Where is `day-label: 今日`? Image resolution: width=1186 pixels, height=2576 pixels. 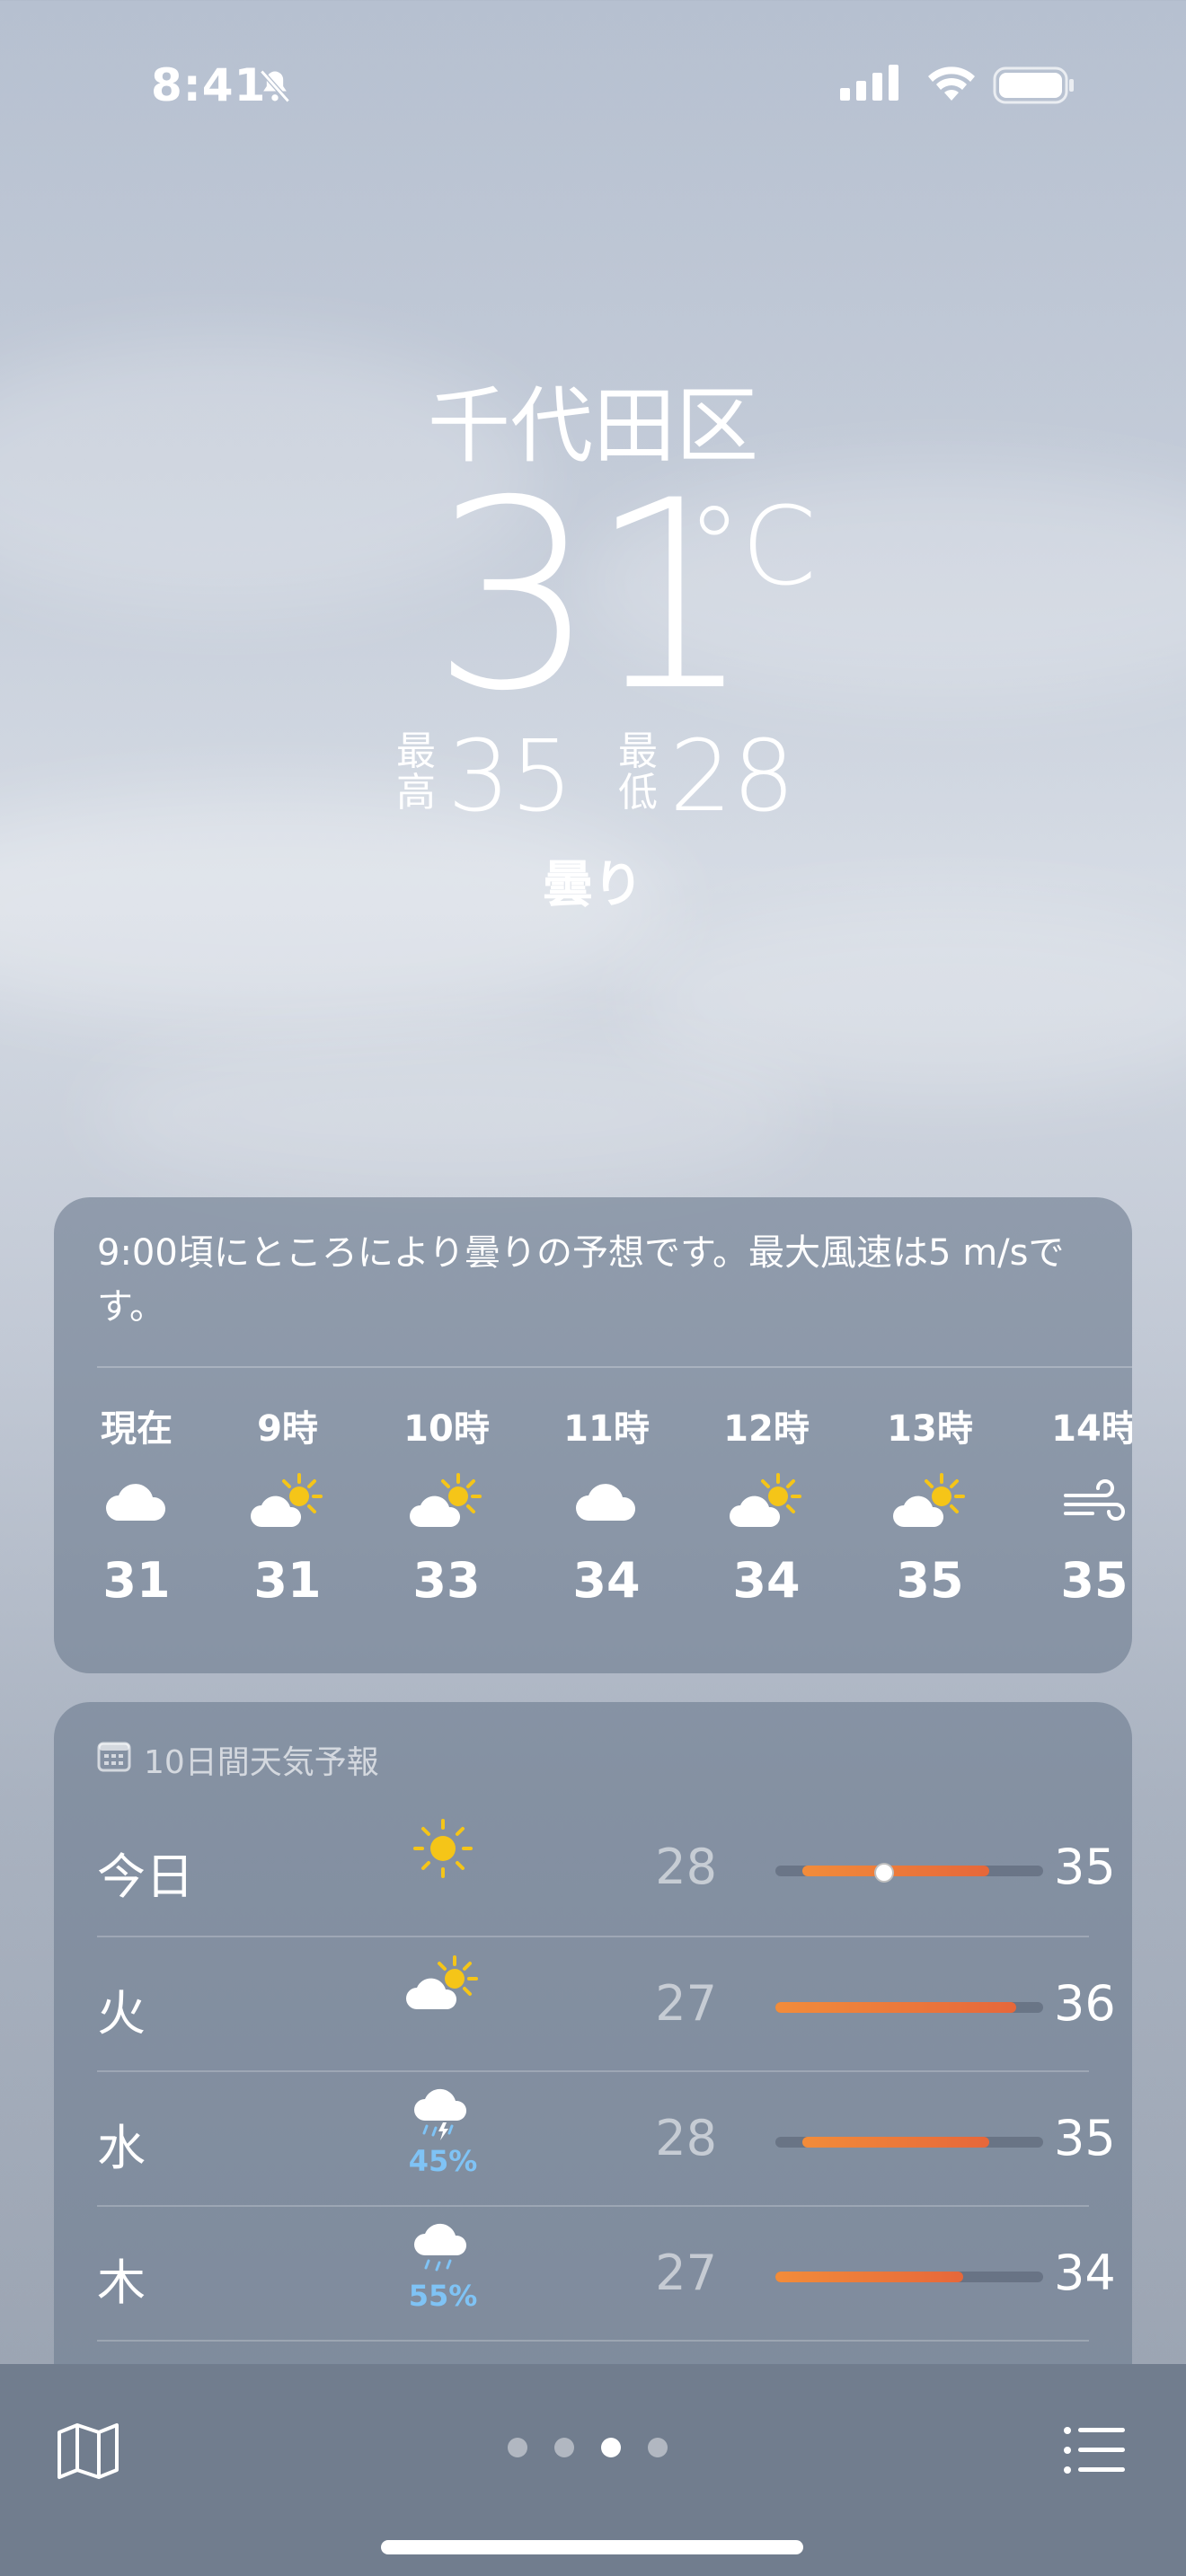
day-label: 今日 is located at coordinates (145, 1876).